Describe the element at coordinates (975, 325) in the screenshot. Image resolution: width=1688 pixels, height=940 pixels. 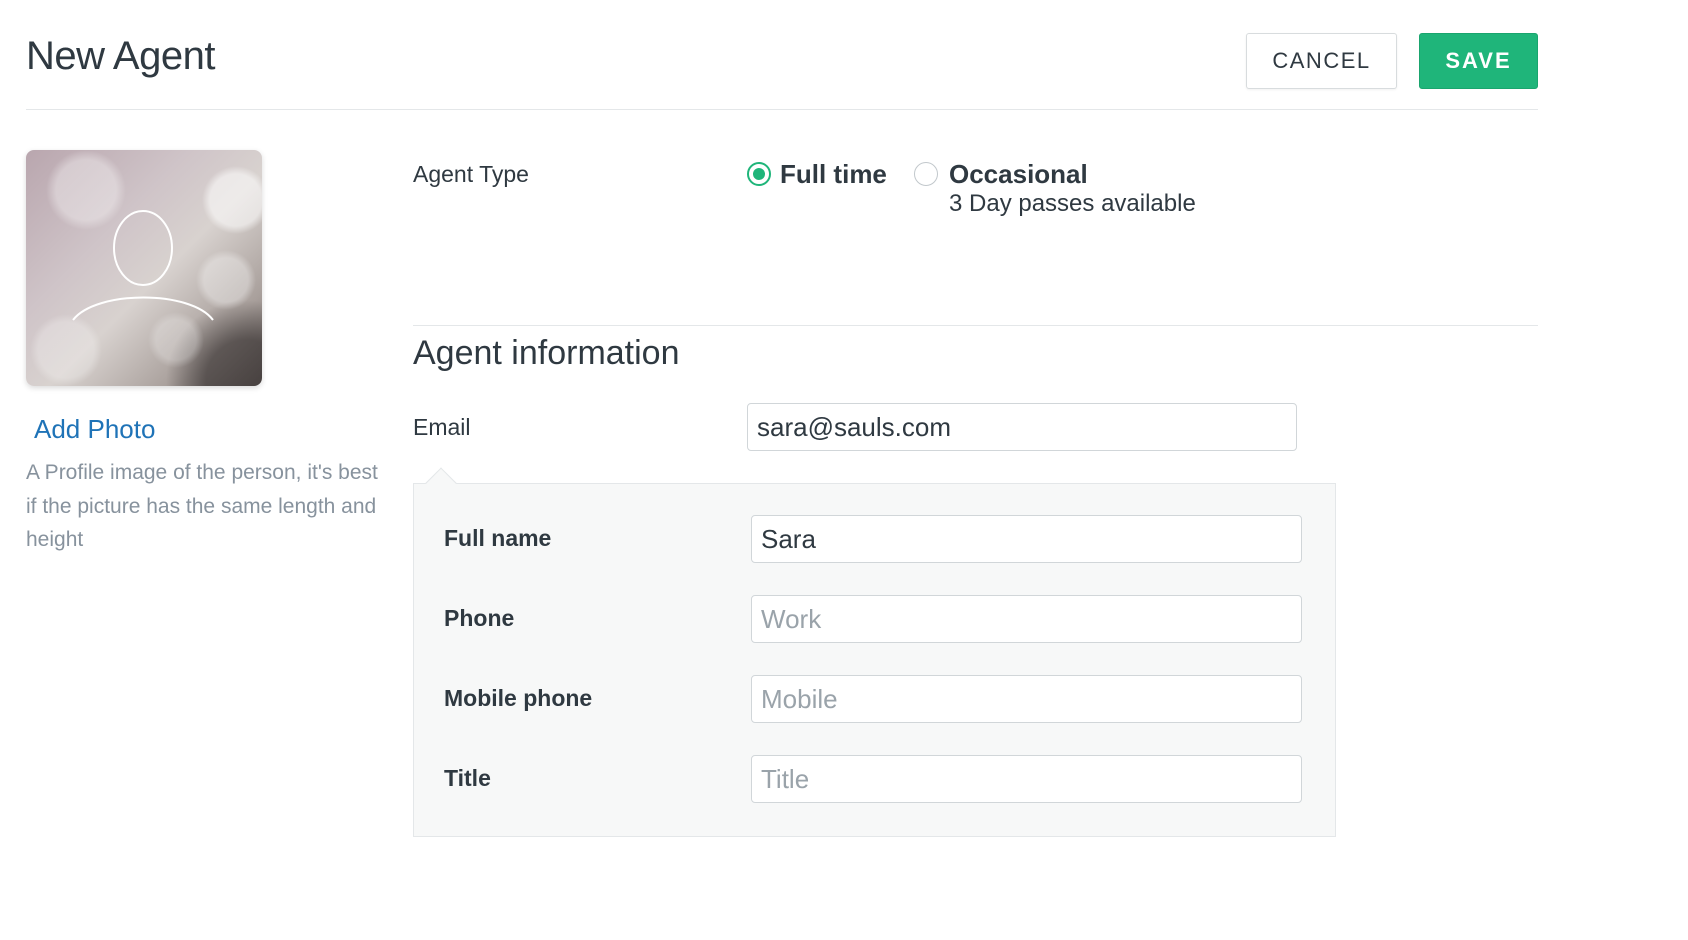
I see `section-divider` at that location.